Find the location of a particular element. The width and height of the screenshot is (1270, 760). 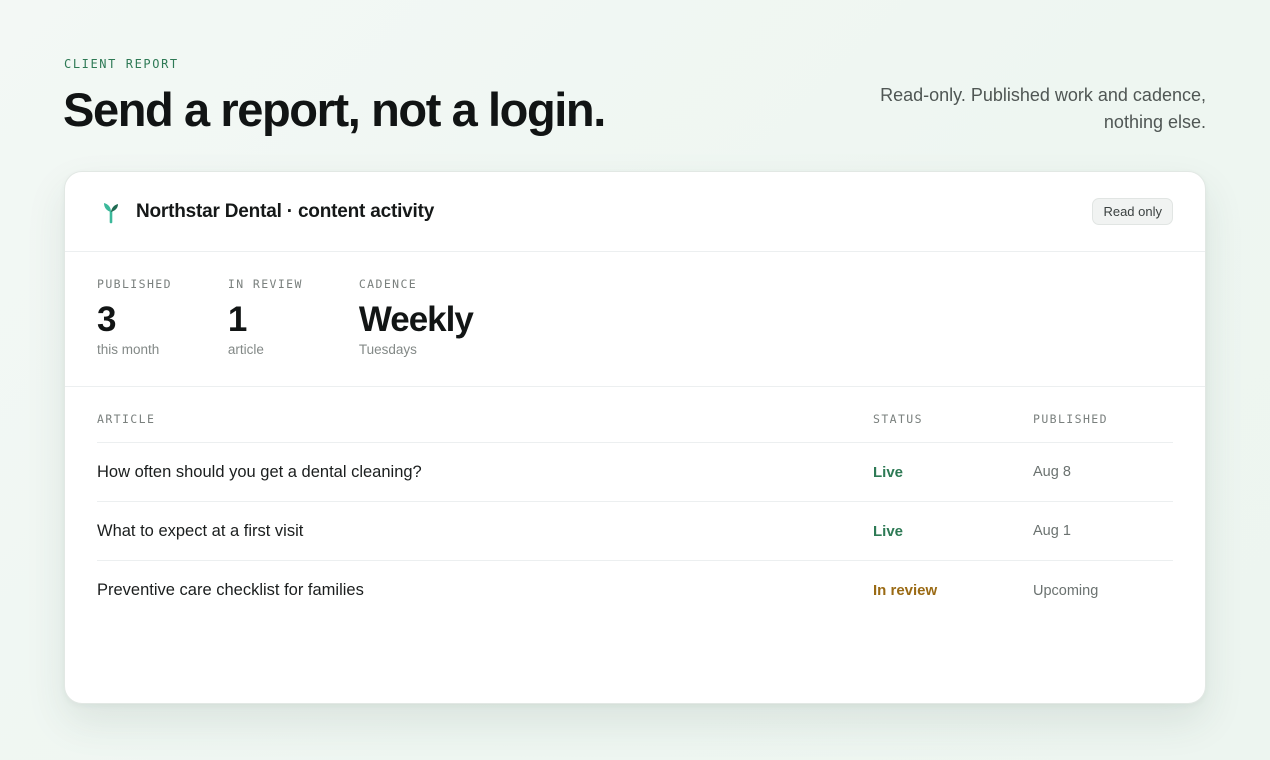

stat-value: 1 is located at coordinates (237, 319).